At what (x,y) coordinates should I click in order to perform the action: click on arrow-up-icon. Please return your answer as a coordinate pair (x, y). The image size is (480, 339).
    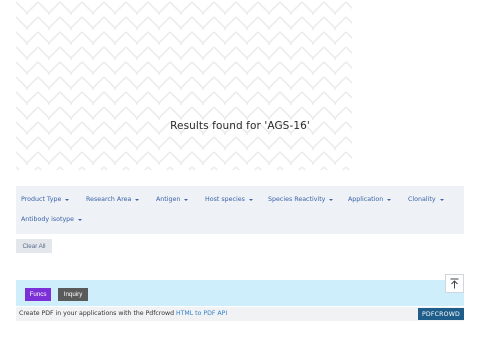
    Looking at the image, I should click on (454, 283).